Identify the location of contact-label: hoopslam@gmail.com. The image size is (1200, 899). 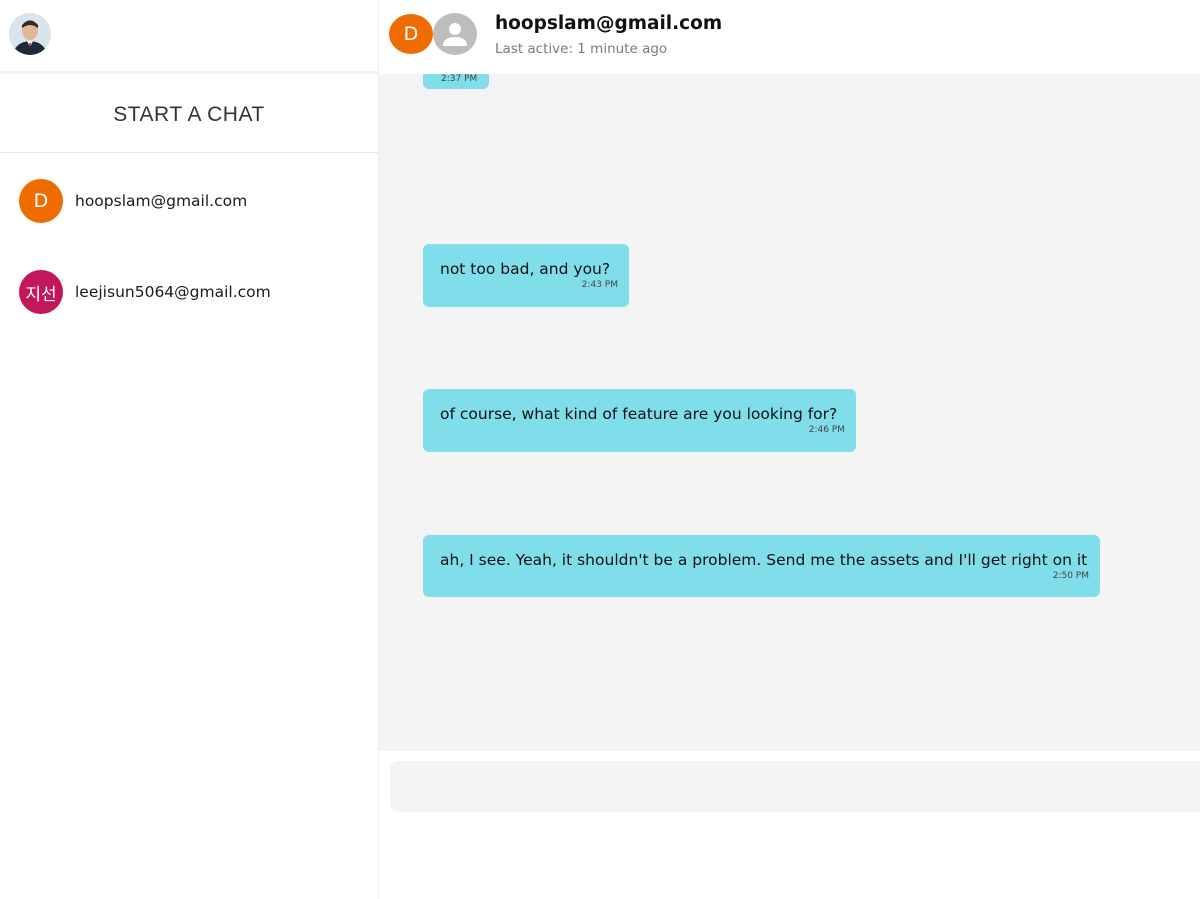
(161, 201).